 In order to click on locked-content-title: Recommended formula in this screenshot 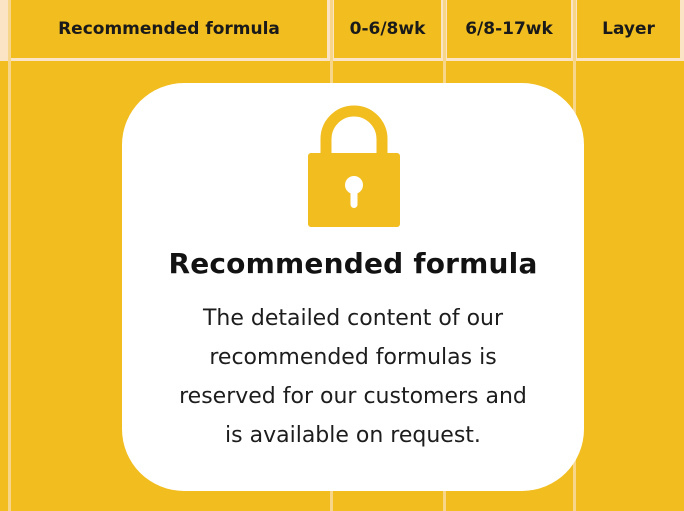, I will do `click(353, 263)`.